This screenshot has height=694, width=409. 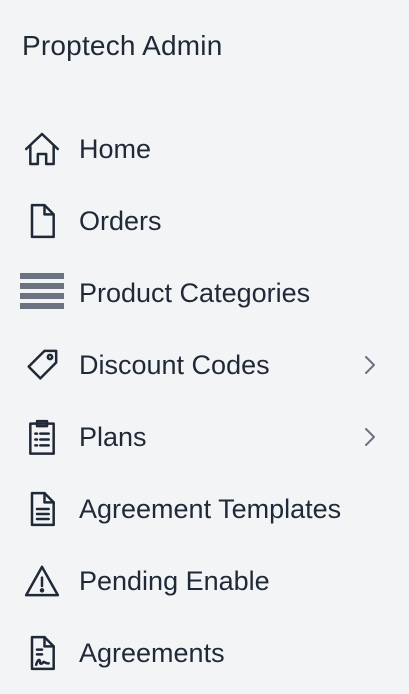 I want to click on sidebar-item-agreements: Agreements, so click(x=204, y=653).